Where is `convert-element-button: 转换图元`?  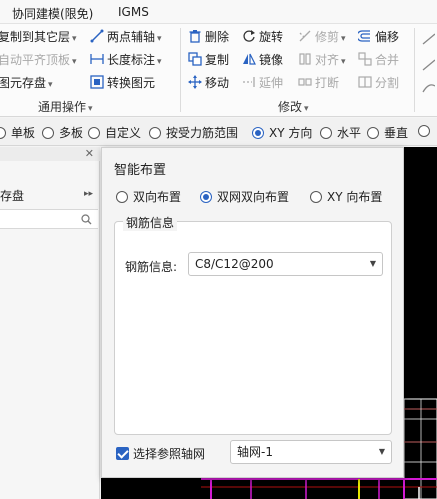 convert-element-button: 转换图元 is located at coordinates (122, 83).